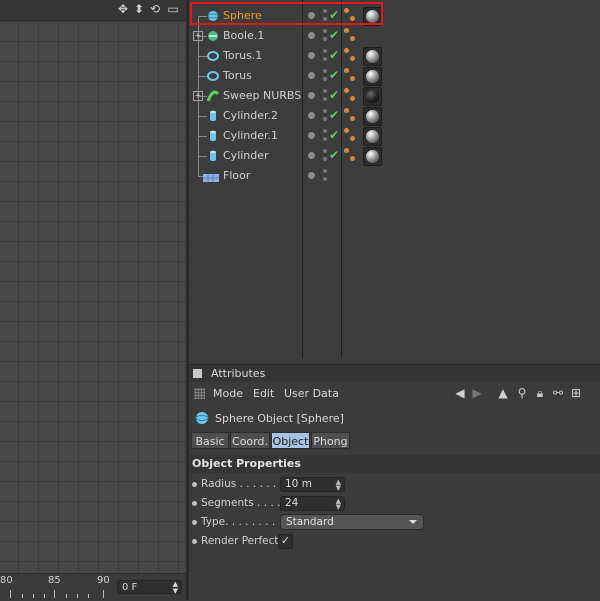 The image size is (600, 601). I want to click on render-perfect-checkbox: ✓, so click(285, 541).